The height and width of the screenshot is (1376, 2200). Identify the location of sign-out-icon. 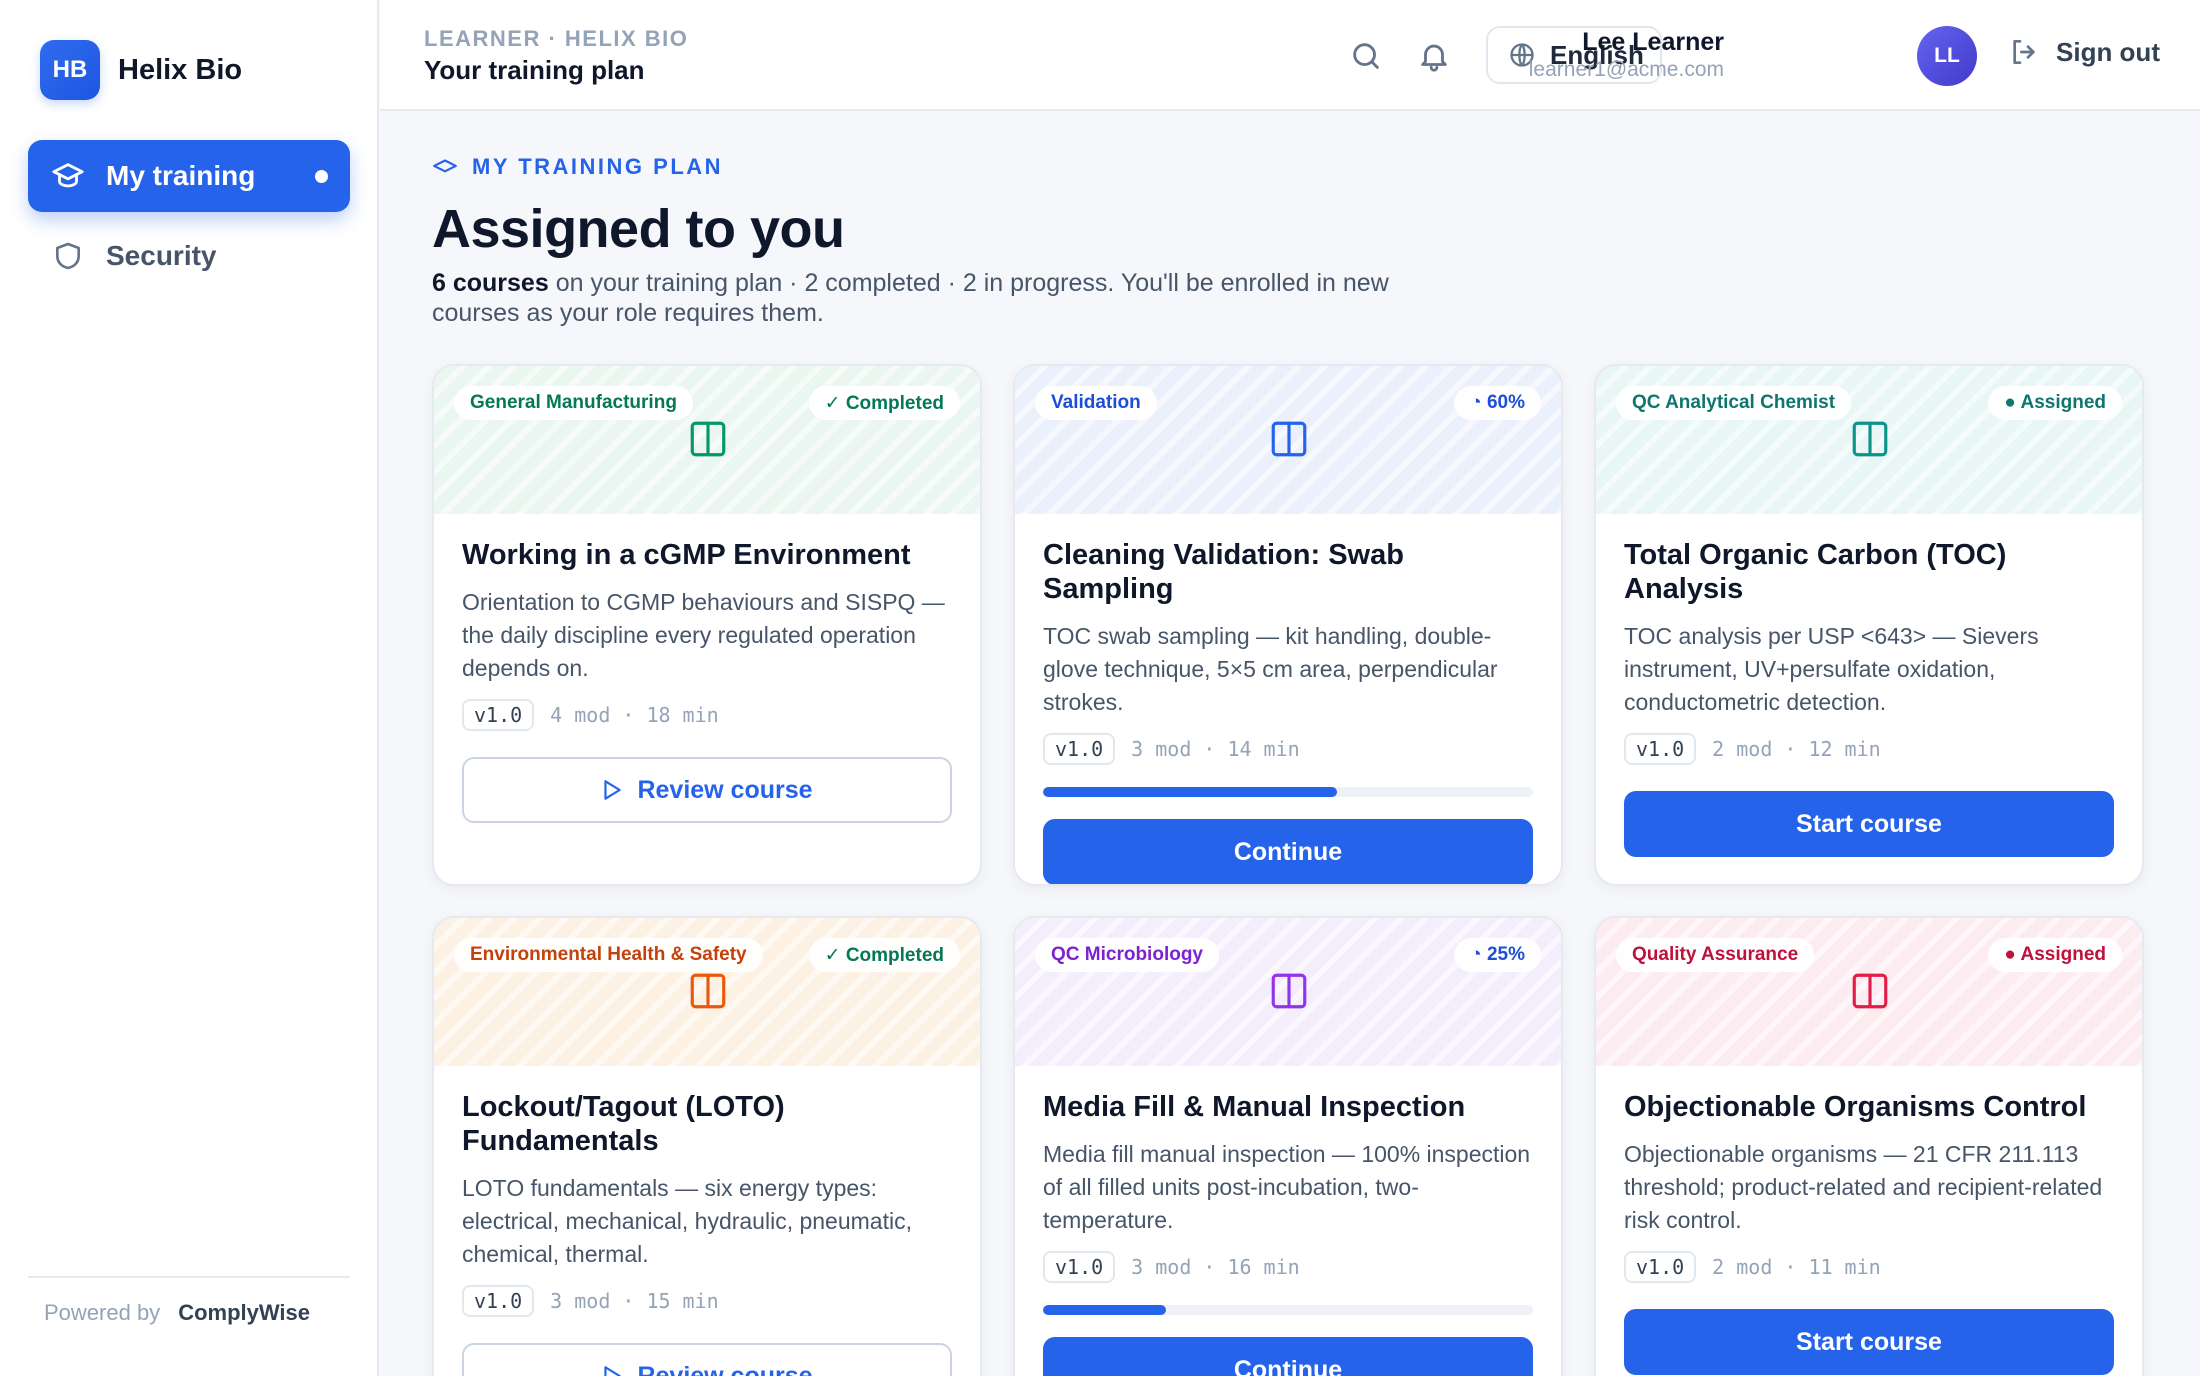
(2024, 52).